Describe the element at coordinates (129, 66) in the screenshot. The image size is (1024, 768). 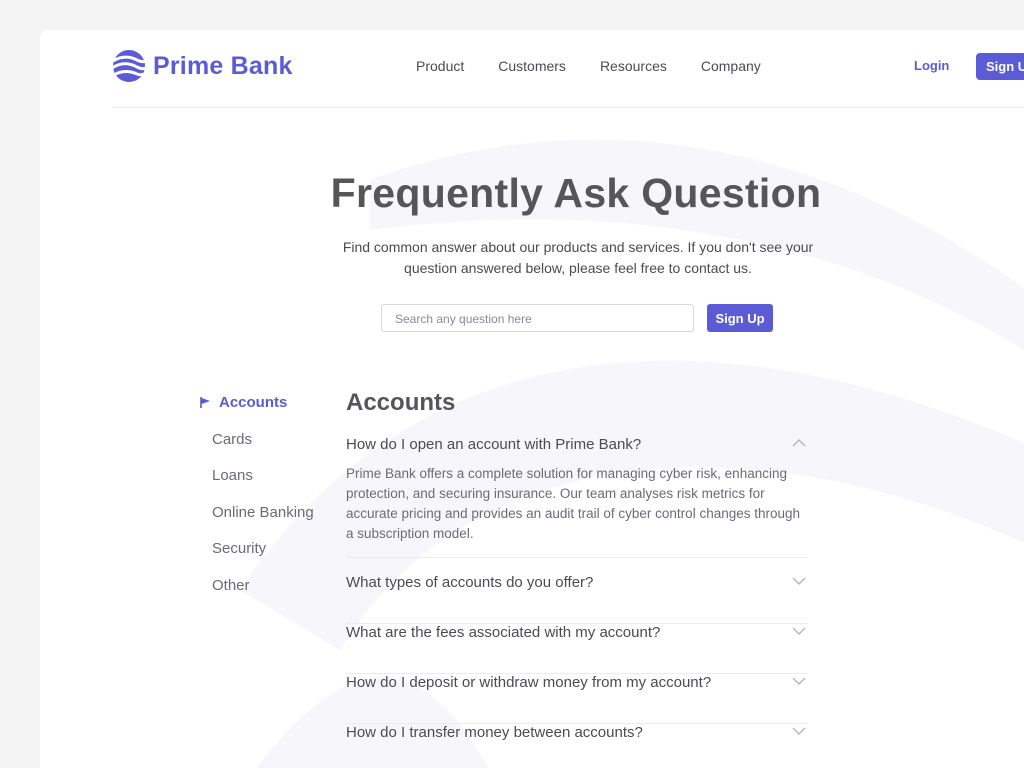
I see `wave-logo-icon` at that location.